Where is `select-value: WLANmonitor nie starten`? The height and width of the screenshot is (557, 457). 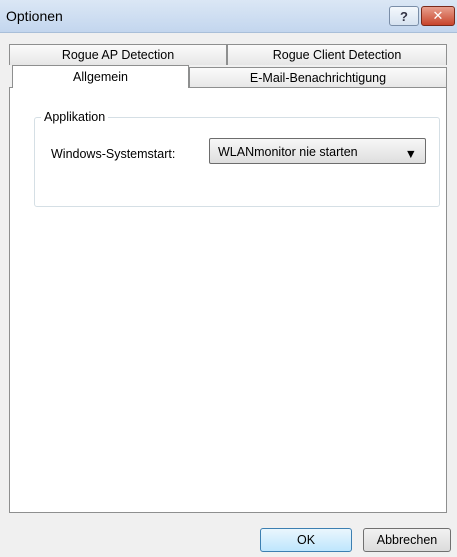 select-value: WLANmonitor nie starten is located at coordinates (288, 152).